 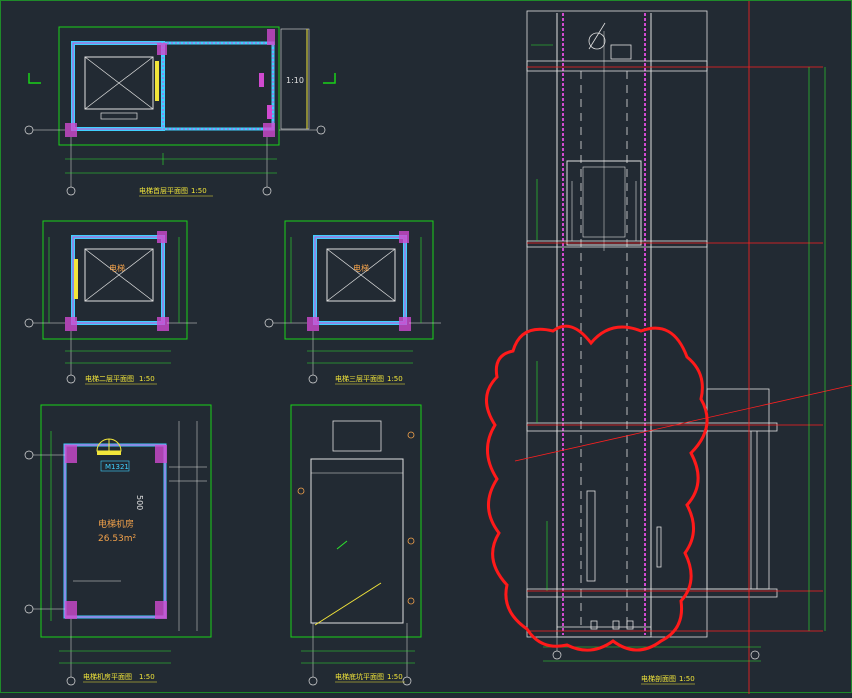 What do you see at coordinates (118, 545) in the screenshot?
I see `plan-machine-room: M1321 电梯机房 26.53m² 500 电梯机房平面图 1:50` at bounding box center [118, 545].